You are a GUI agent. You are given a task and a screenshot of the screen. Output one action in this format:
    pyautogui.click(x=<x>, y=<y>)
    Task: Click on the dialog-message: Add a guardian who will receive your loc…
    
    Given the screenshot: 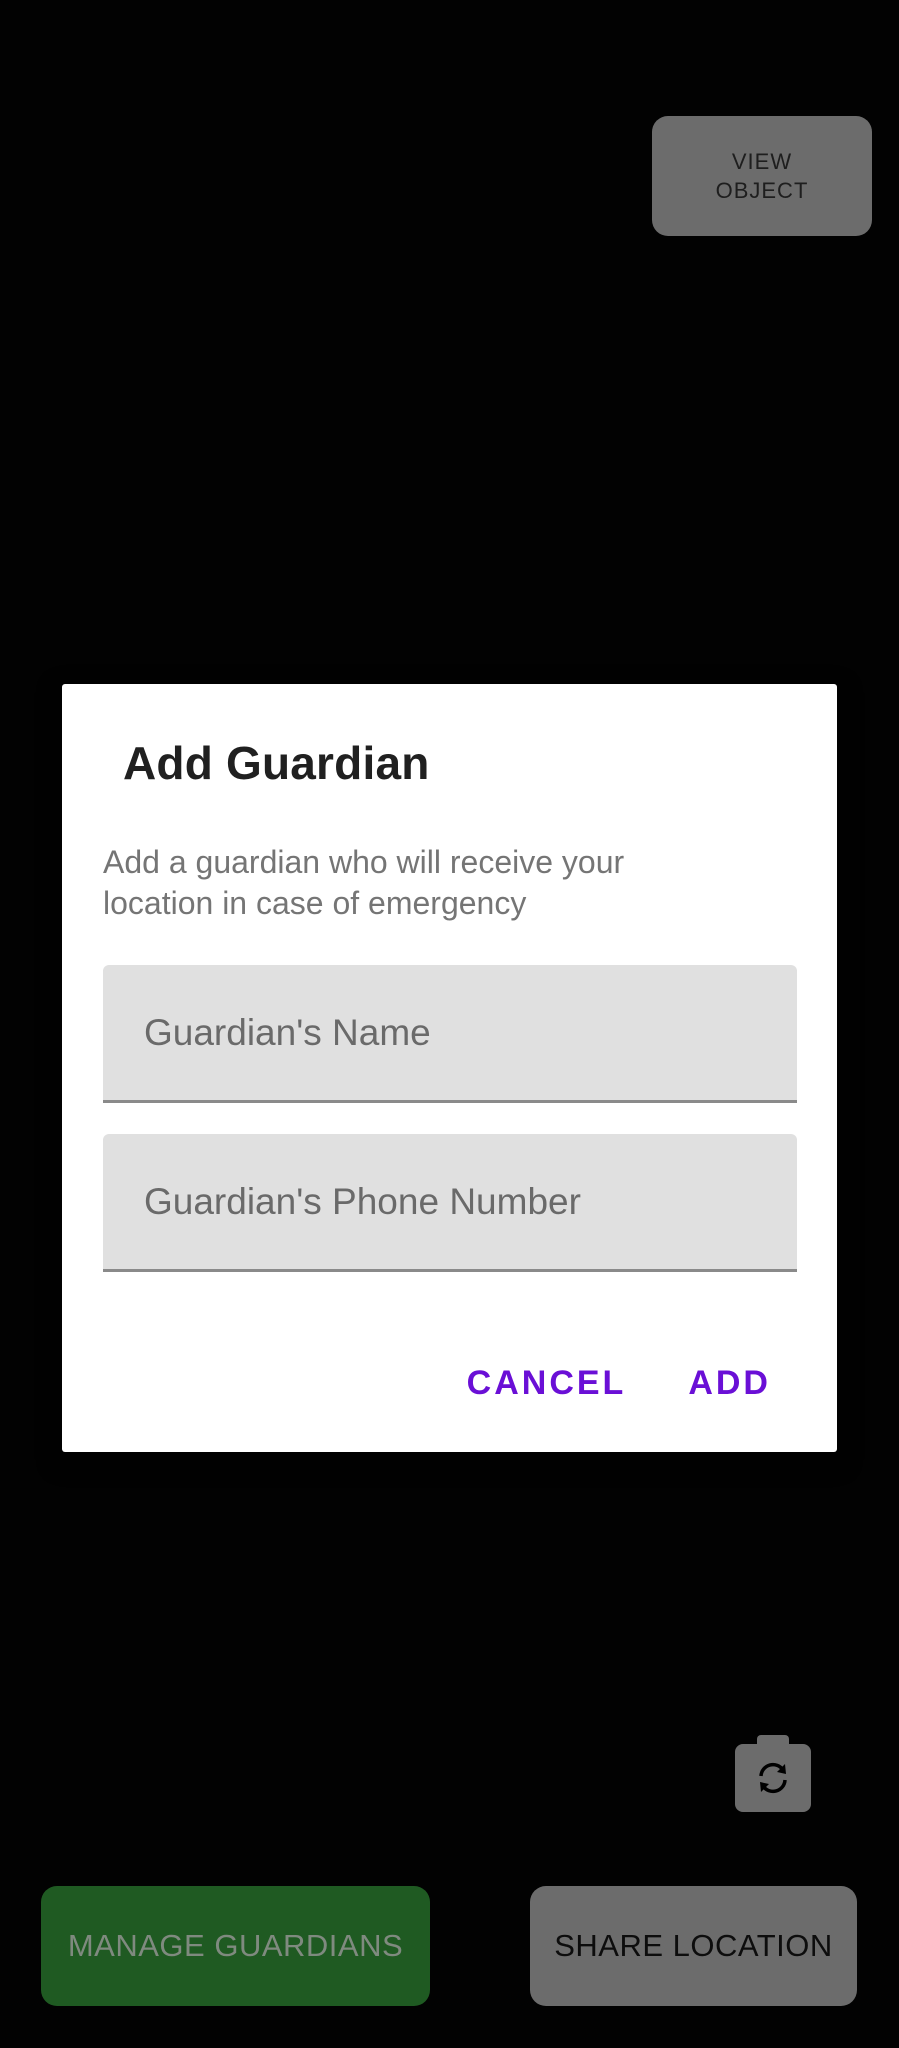 What is the action you would take?
    pyautogui.click(x=364, y=882)
    